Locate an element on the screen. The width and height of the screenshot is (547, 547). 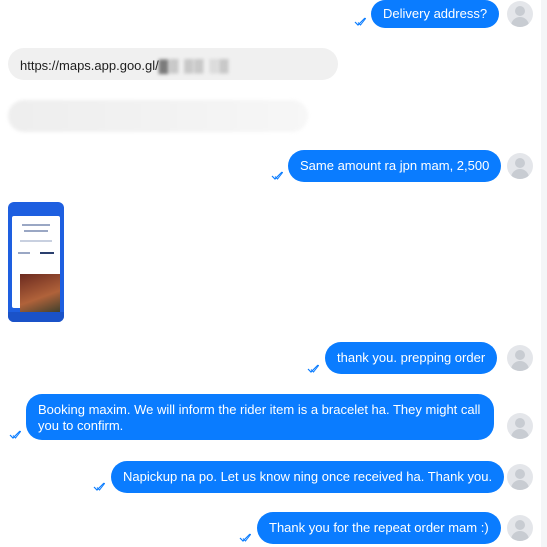
message-text: thank you. prepping order is located at coordinates (411, 357).